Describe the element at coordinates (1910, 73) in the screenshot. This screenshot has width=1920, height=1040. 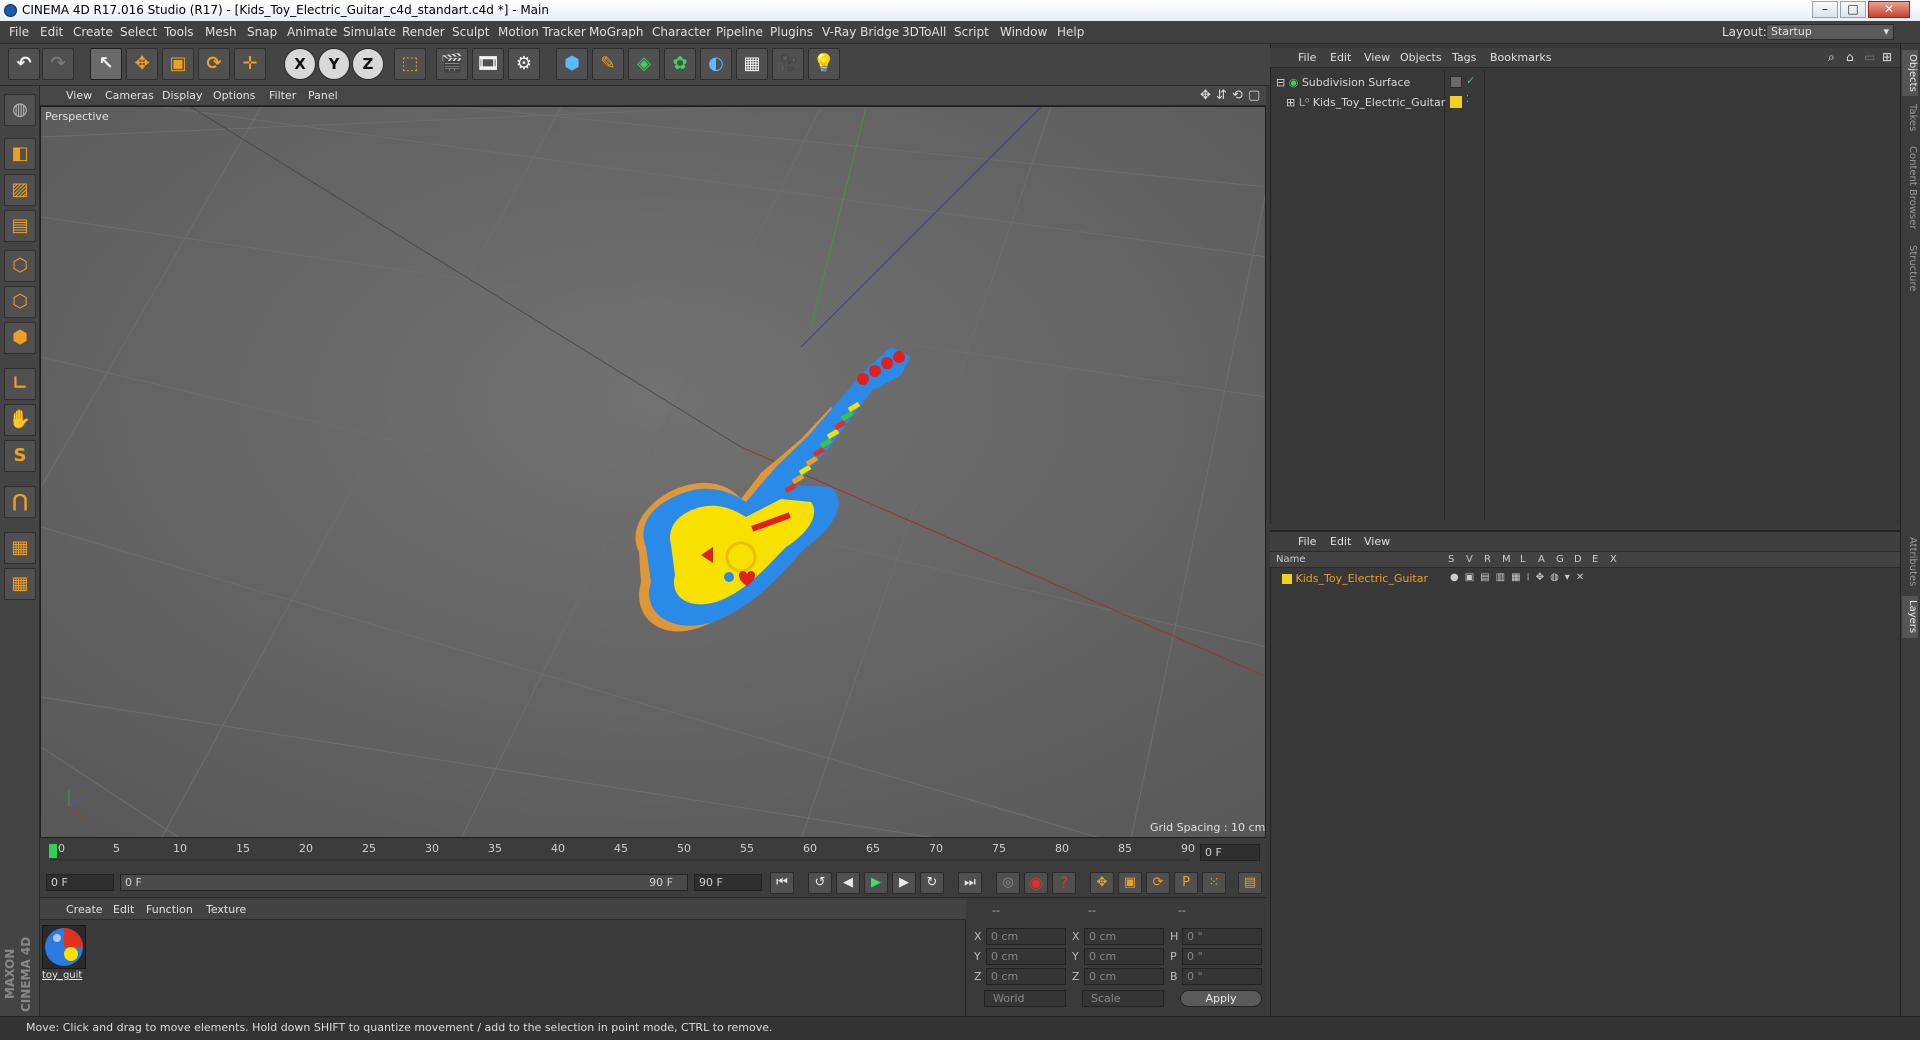
I see `tab-objects: Objects` at that location.